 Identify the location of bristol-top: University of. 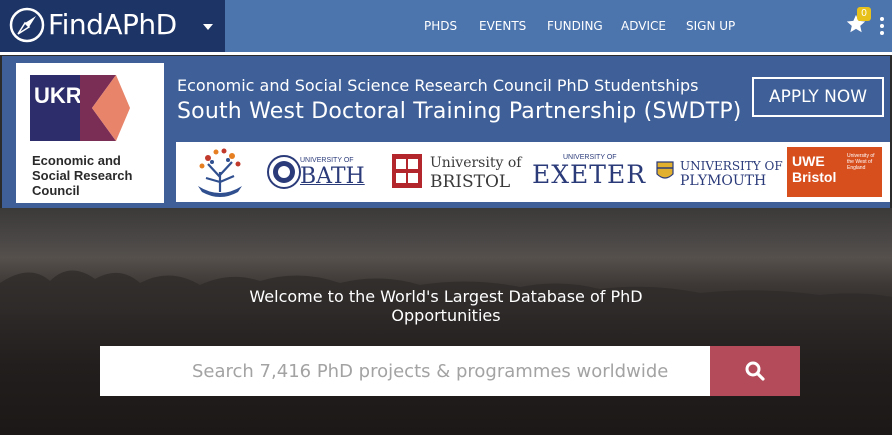
(476, 163).